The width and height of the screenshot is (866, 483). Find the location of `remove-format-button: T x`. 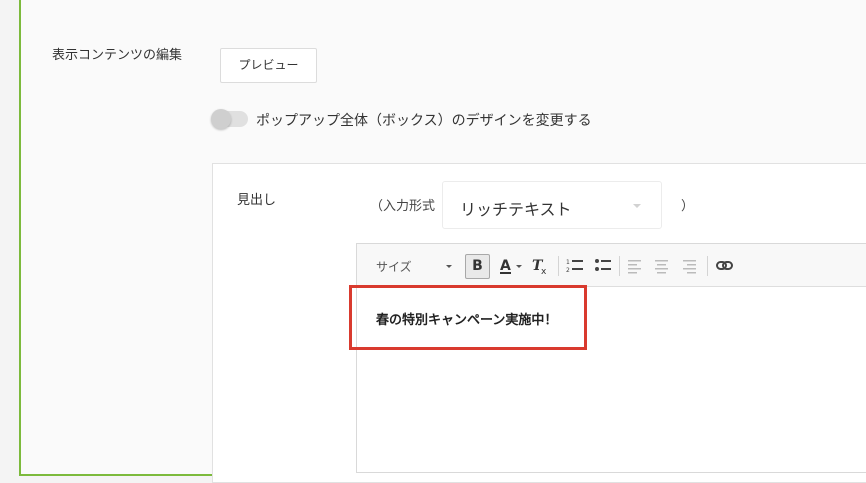

remove-format-button: T x is located at coordinates (540, 266).